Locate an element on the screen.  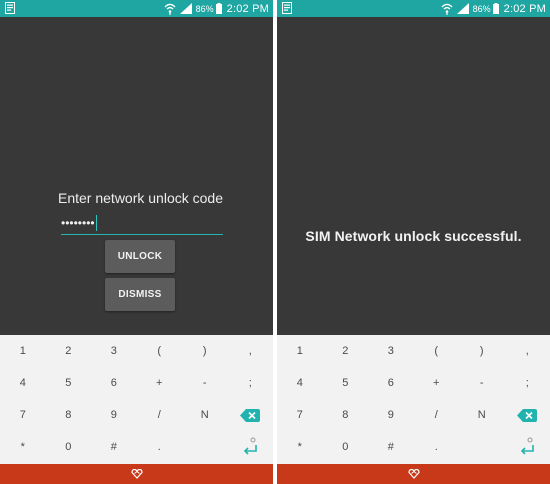
unlock-success-message: SIM Network unlock successful. is located at coordinates (413, 236).